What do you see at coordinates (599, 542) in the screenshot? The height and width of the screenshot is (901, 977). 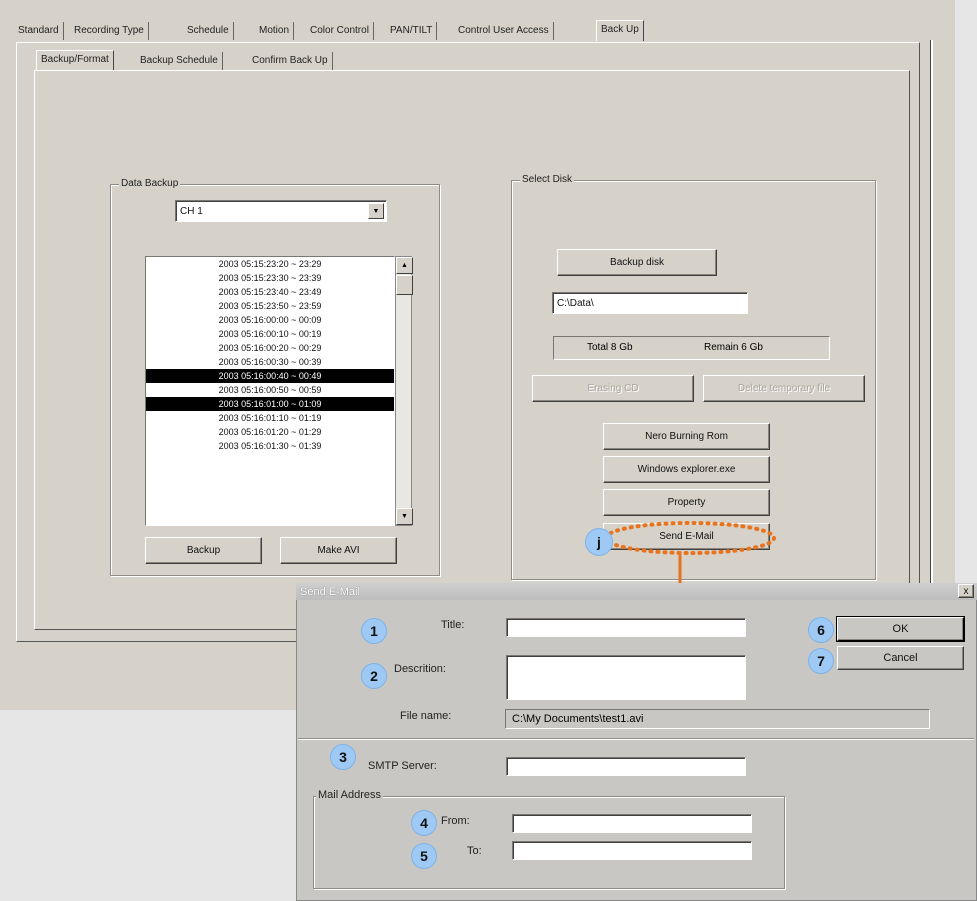 I see `callout-badge-j: j` at bounding box center [599, 542].